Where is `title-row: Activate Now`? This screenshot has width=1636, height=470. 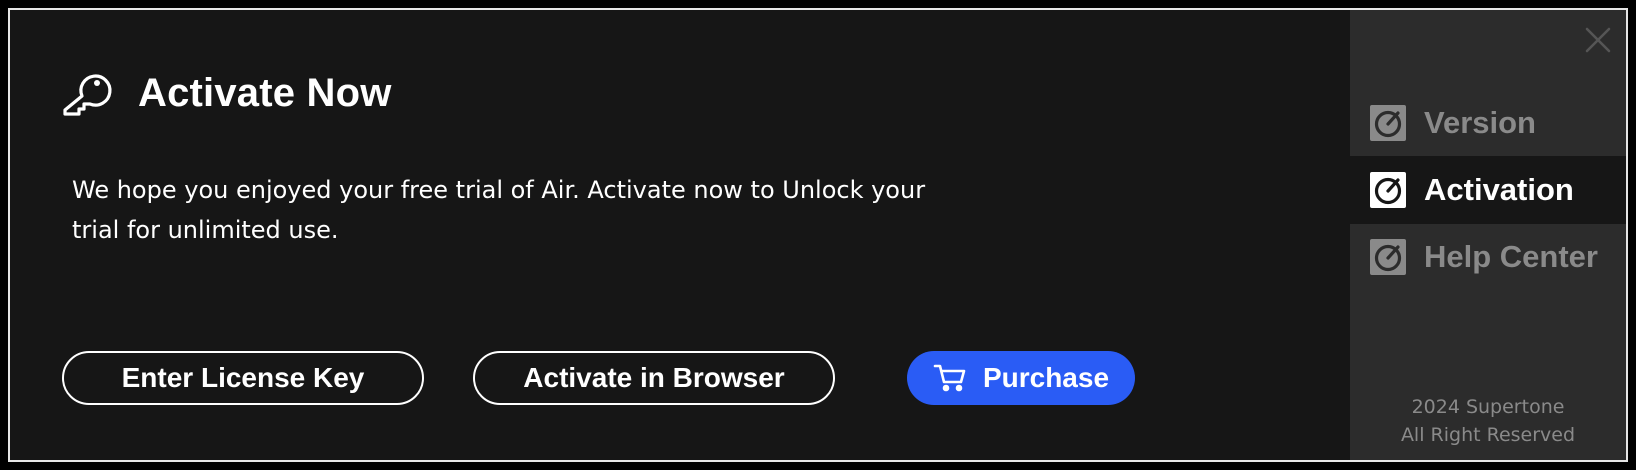
title-row: Activate Now is located at coordinates (226, 93).